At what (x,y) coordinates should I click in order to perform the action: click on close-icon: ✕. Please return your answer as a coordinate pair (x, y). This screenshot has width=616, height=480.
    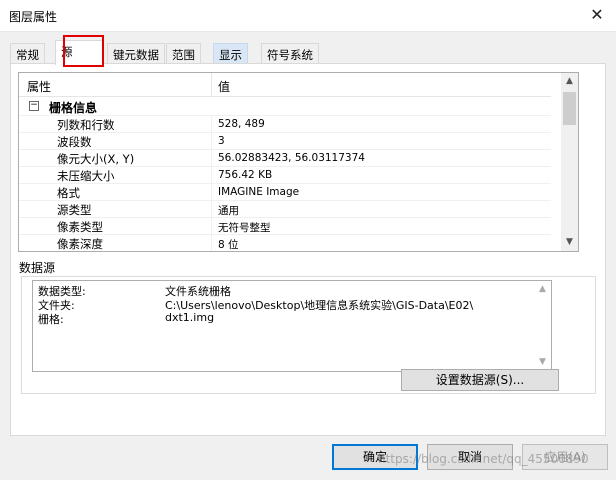
    Looking at the image, I should click on (597, 15).